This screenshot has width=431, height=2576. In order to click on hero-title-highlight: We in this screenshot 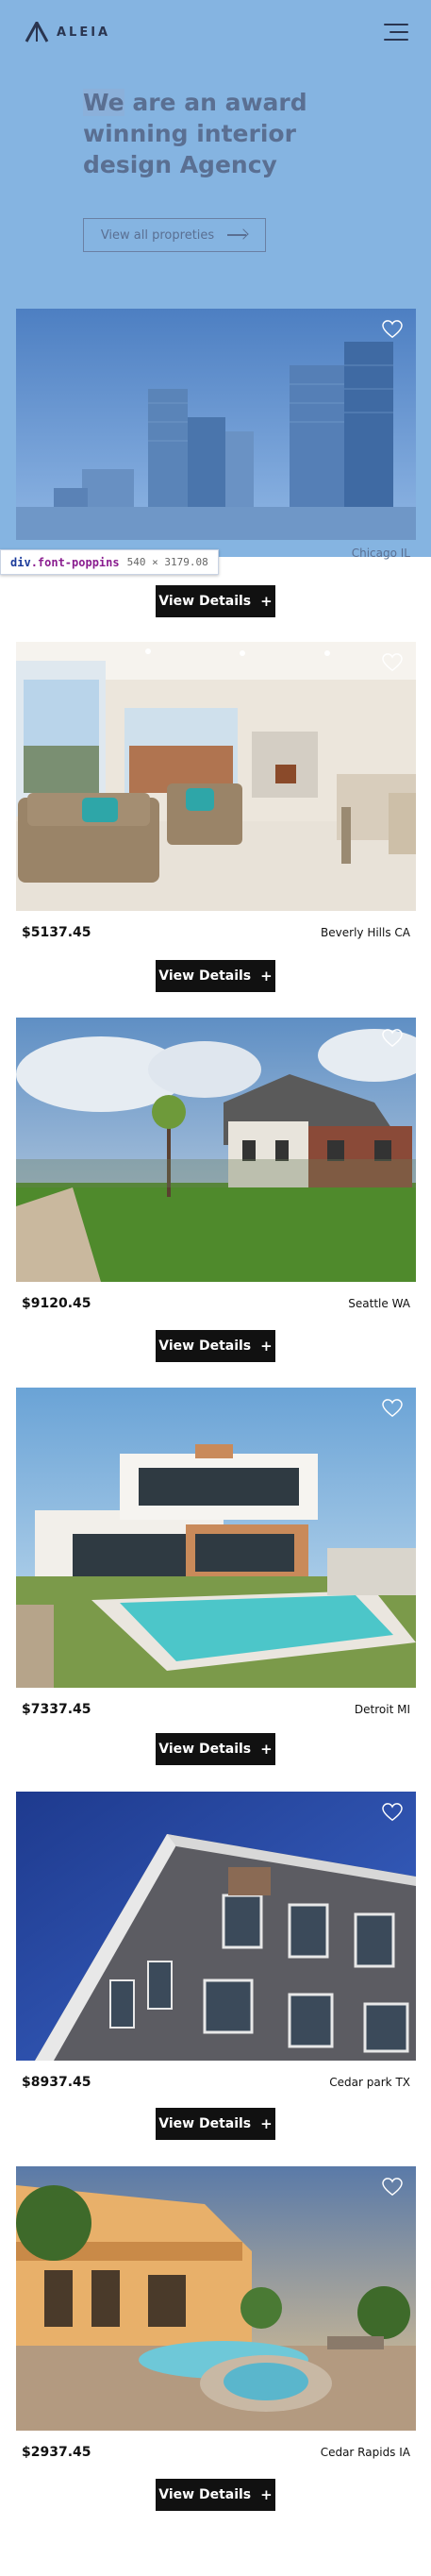, I will do `click(103, 103)`.